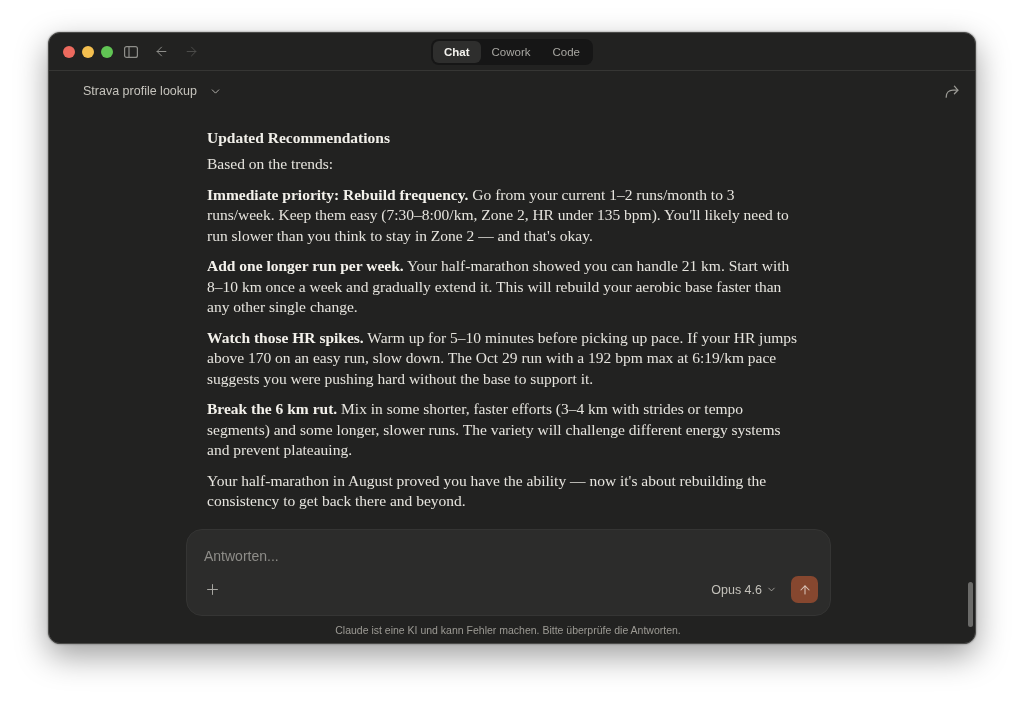 This screenshot has height=708, width=1024. Describe the element at coordinates (511, 51) in the screenshot. I see `mode-tab: Cowork` at that location.